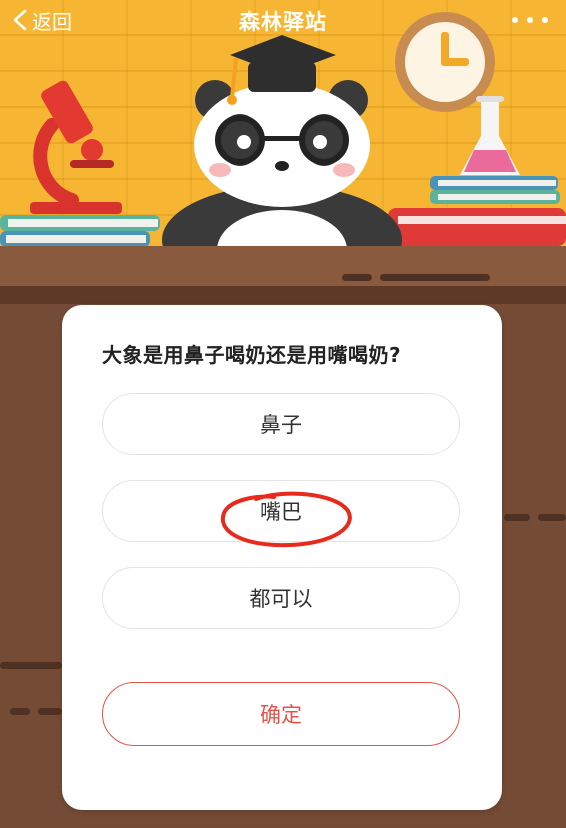  Describe the element at coordinates (477, 211) in the screenshot. I see `books-right-icon` at that location.